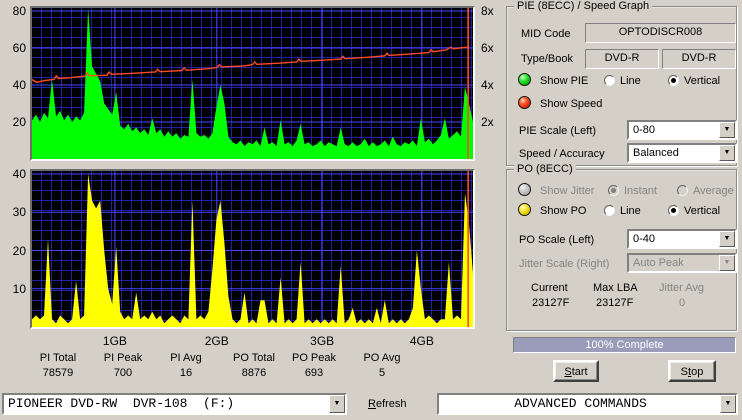 This screenshot has height=420, width=742. Describe the element at coordinates (580, 403) in the screenshot. I see `advanced-commands-value: ADVANCED COMMANDS` at that location.